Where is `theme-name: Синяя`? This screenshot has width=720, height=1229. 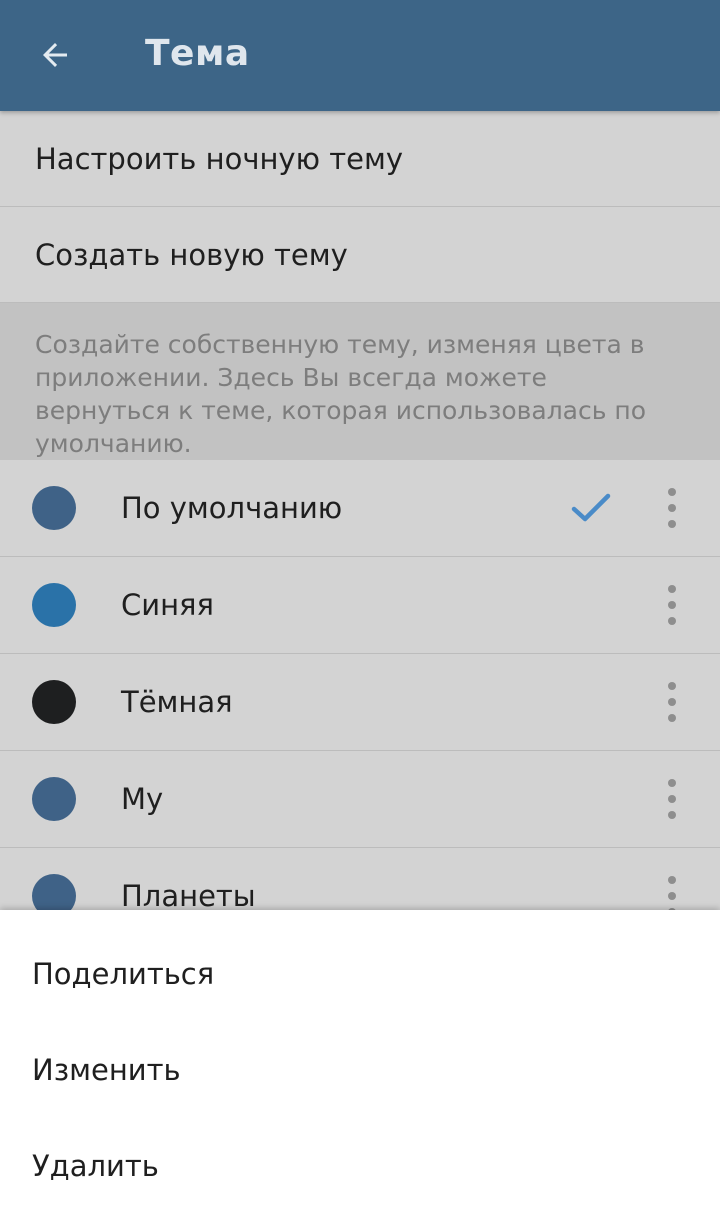 theme-name: Синяя is located at coordinates (167, 605).